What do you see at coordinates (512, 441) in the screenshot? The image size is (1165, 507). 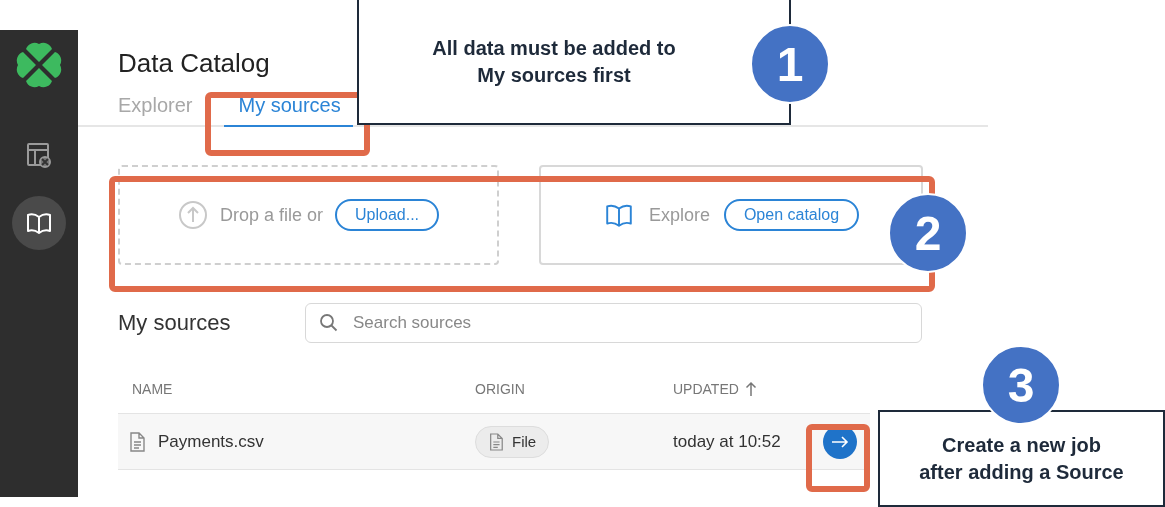 I see `origin-tag: File` at bounding box center [512, 441].